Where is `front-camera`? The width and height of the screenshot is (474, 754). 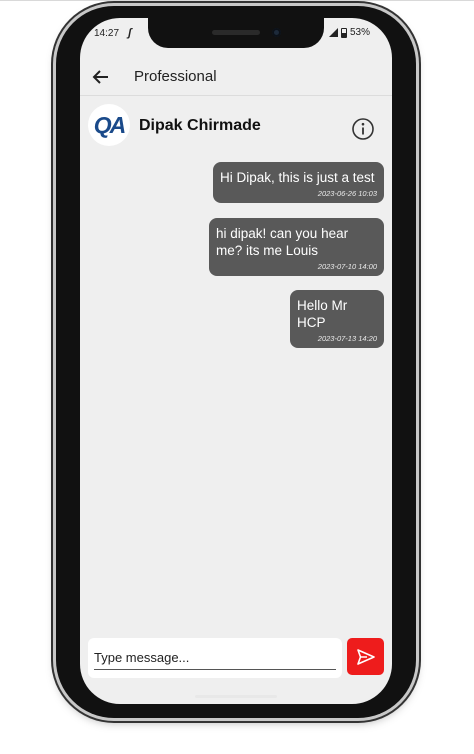
front-camera is located at coordinates (276, 32).